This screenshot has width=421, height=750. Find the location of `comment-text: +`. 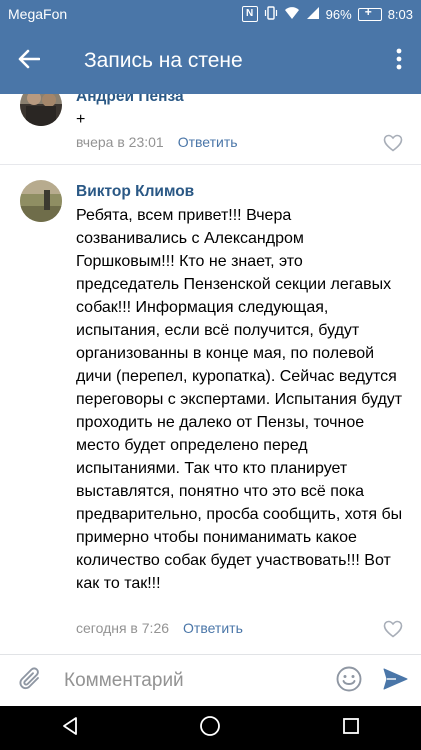

comment-text: + is located at coordinates (81, 119).